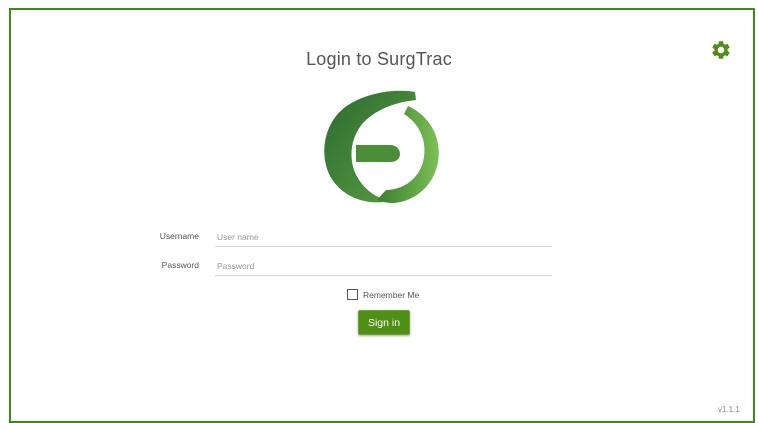  I want to click on sign-in-button: Sign in, so click(384, 322).